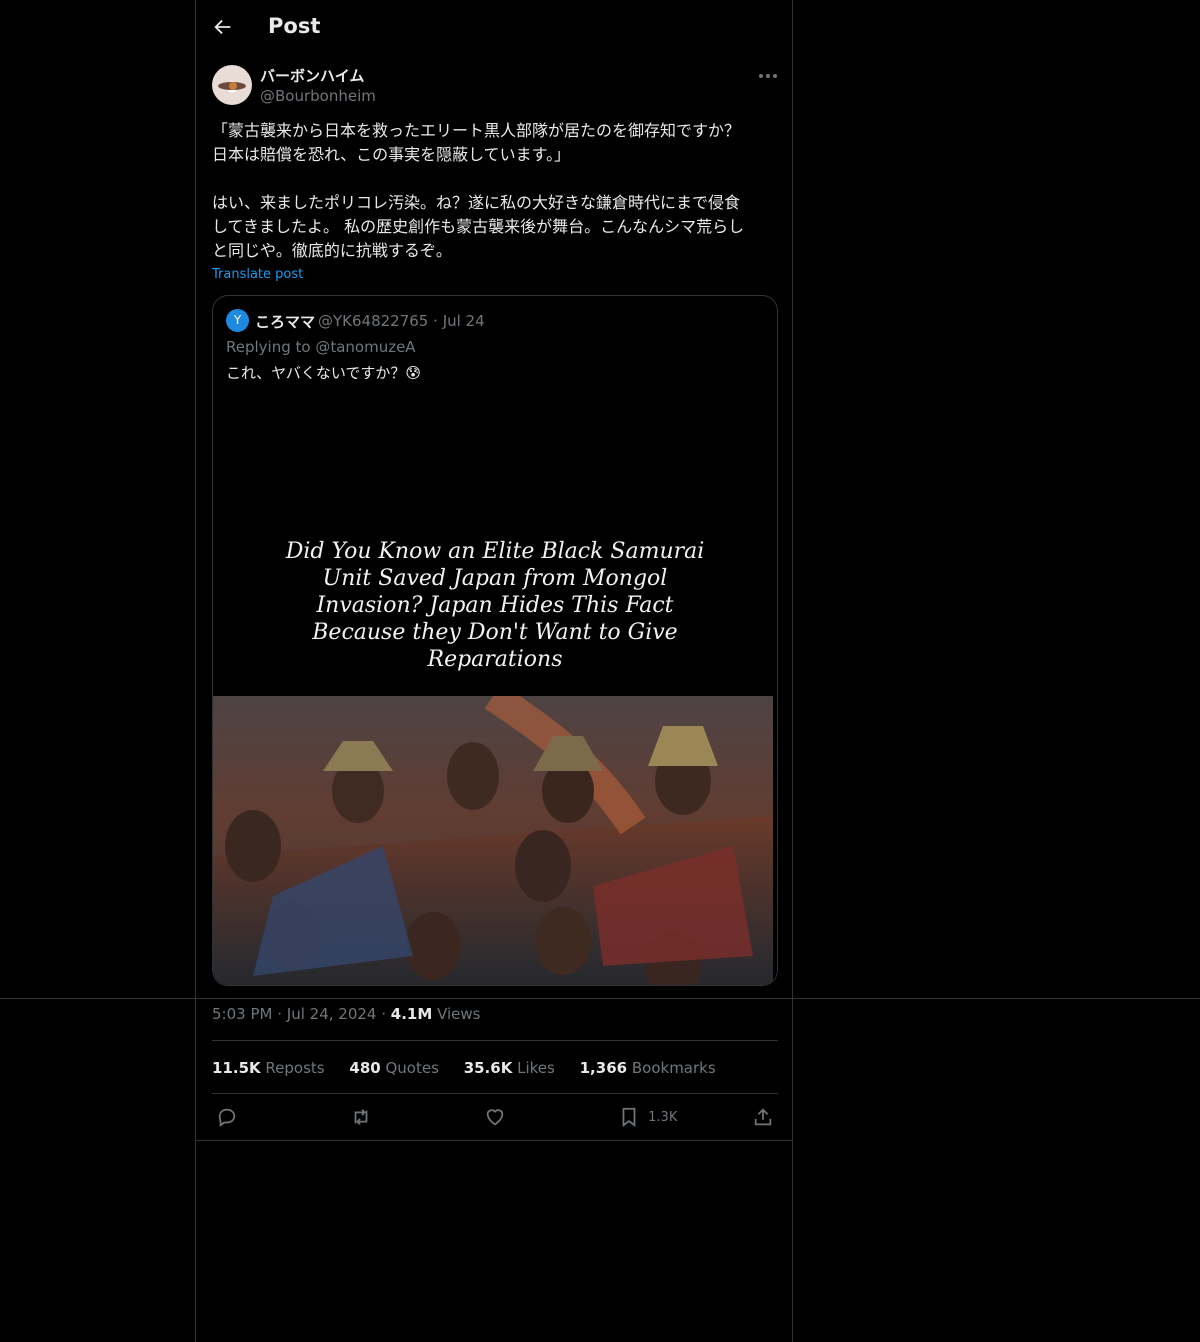  What do you see at coordinates (236, 1068) in the screenshot?
I see `reposts-count: 11.5K` at bounding box center [236, 1068].